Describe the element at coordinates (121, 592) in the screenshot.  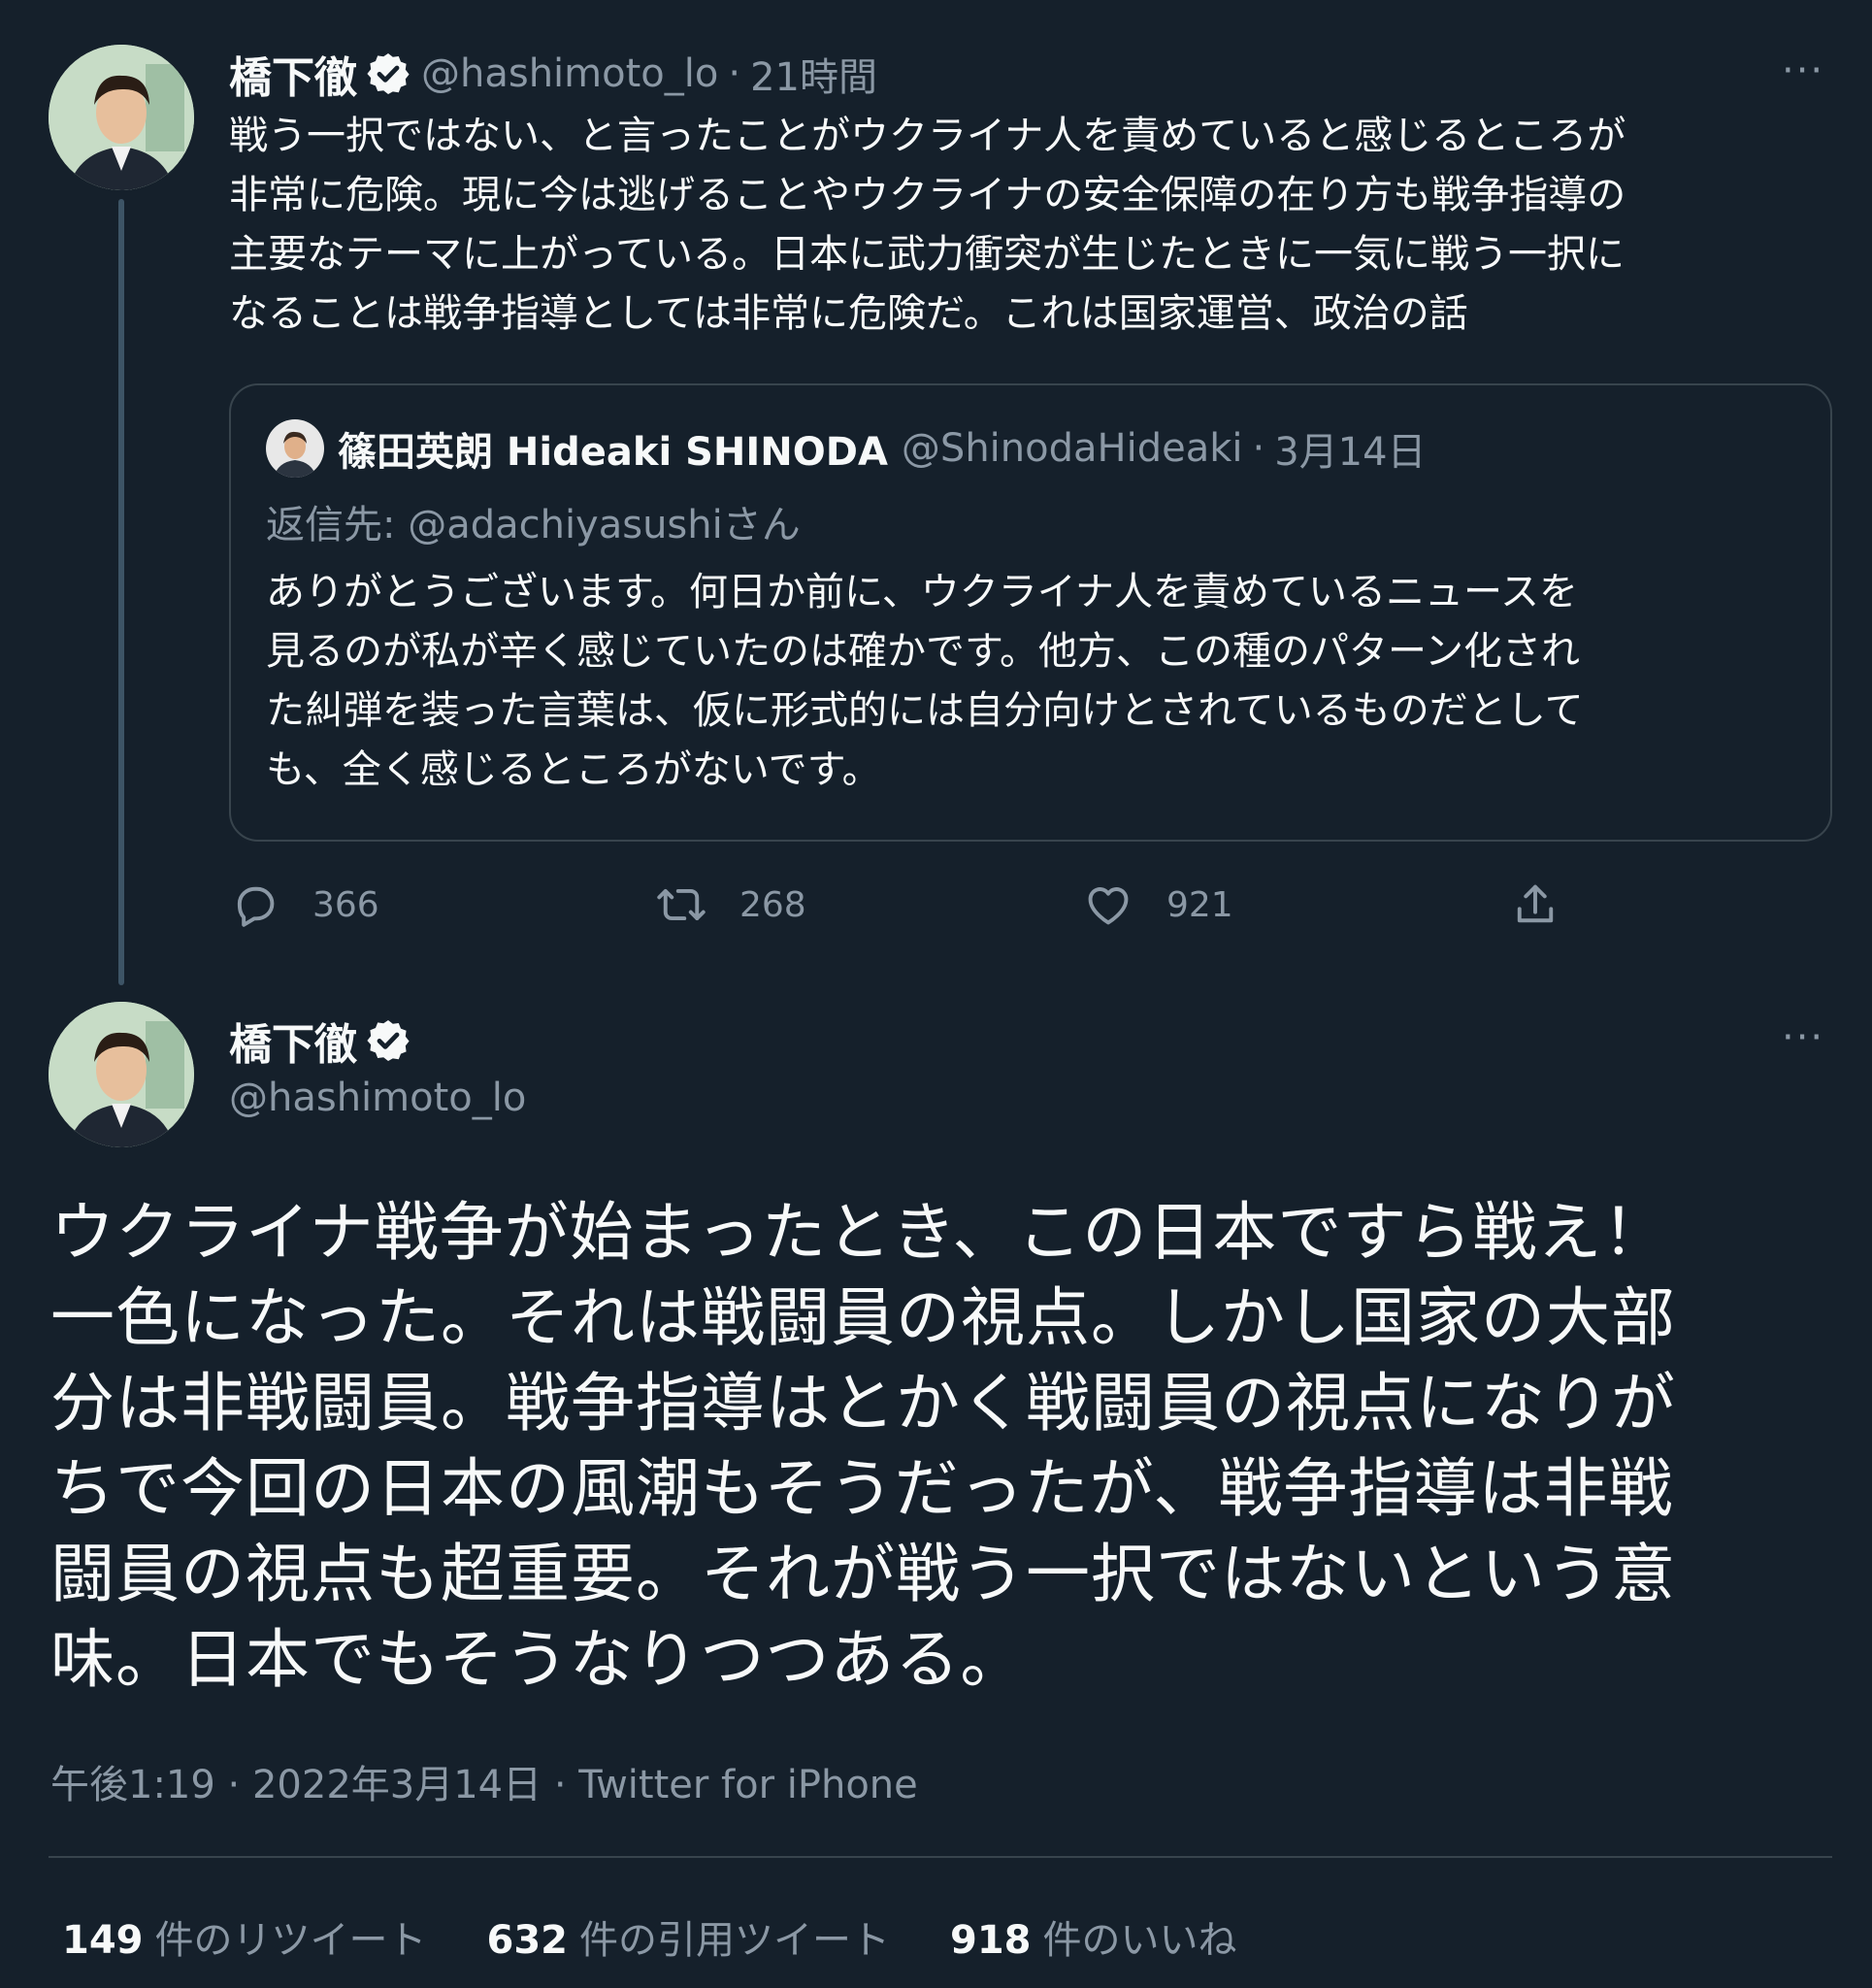
I see `thread-connector-line` at that location.